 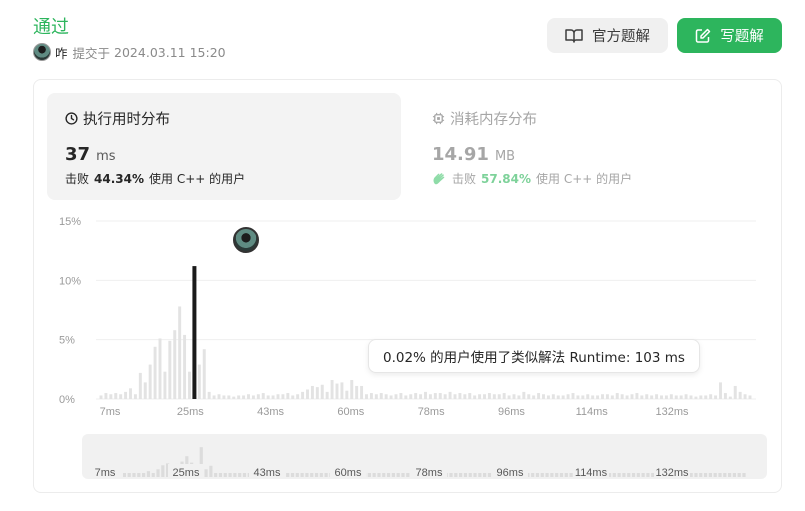 What do you see at coordinates (511, 412) in the screenshot?
I see `x-tick-label: 96ms` at bounding box center [511, 412].